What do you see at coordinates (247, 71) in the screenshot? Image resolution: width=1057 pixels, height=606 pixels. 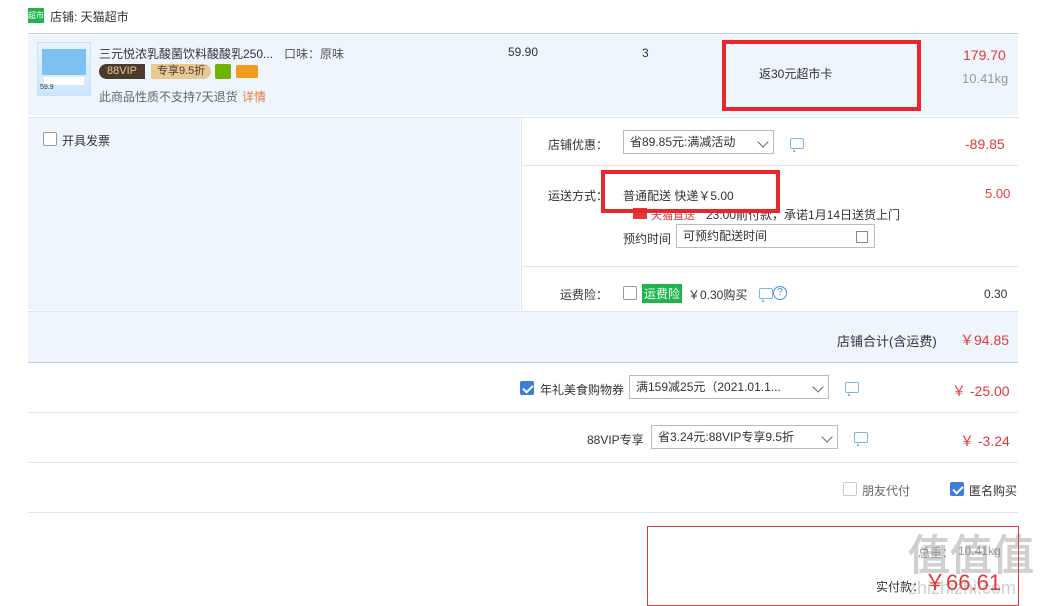 I see `card-icon` at bounding box center [247, 71].